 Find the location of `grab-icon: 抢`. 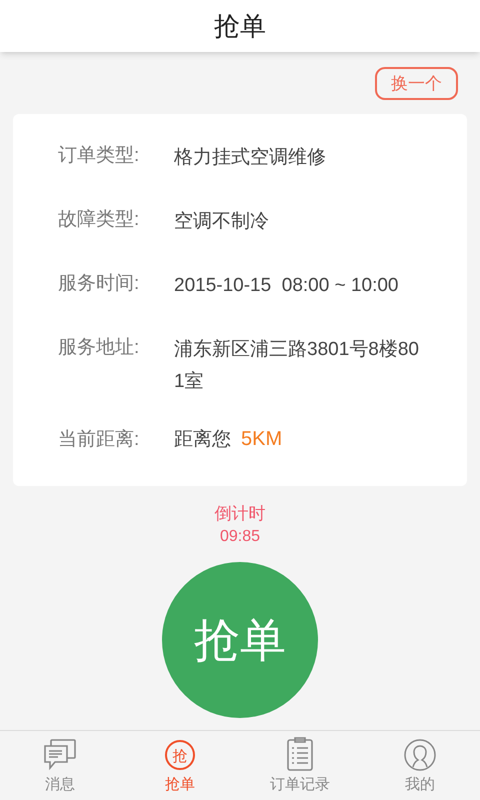

grab-icon: 抢 is located at coordinates (180, 755).